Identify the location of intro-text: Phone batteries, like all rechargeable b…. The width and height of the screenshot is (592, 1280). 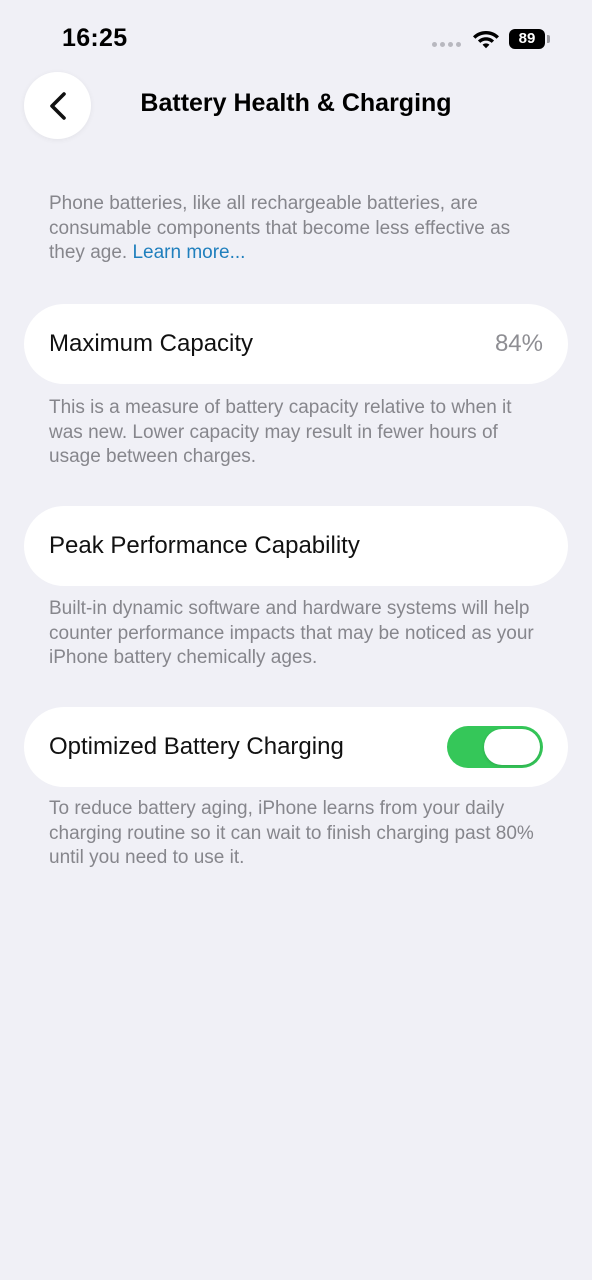
(299, 229).